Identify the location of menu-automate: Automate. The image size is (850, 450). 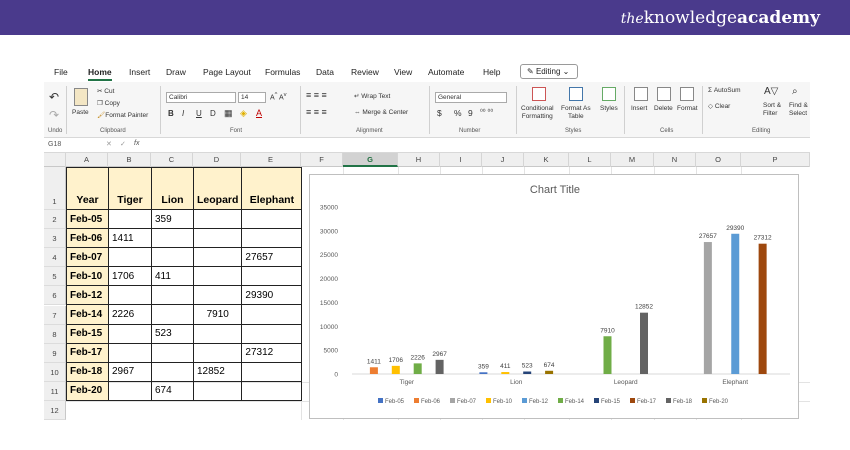
(446, 72).